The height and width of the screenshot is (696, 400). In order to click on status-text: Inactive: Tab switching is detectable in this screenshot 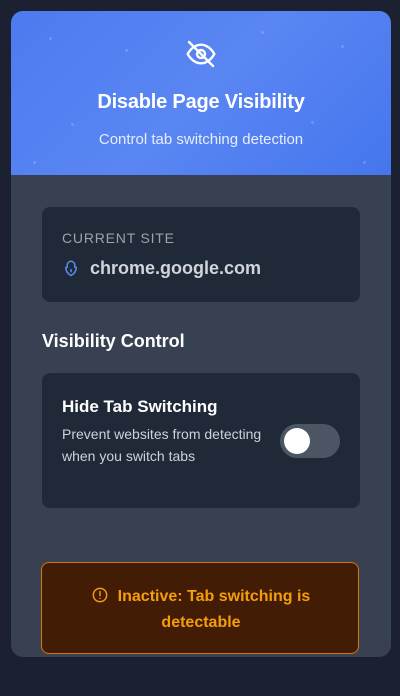, I will do `click(214, 609)`.